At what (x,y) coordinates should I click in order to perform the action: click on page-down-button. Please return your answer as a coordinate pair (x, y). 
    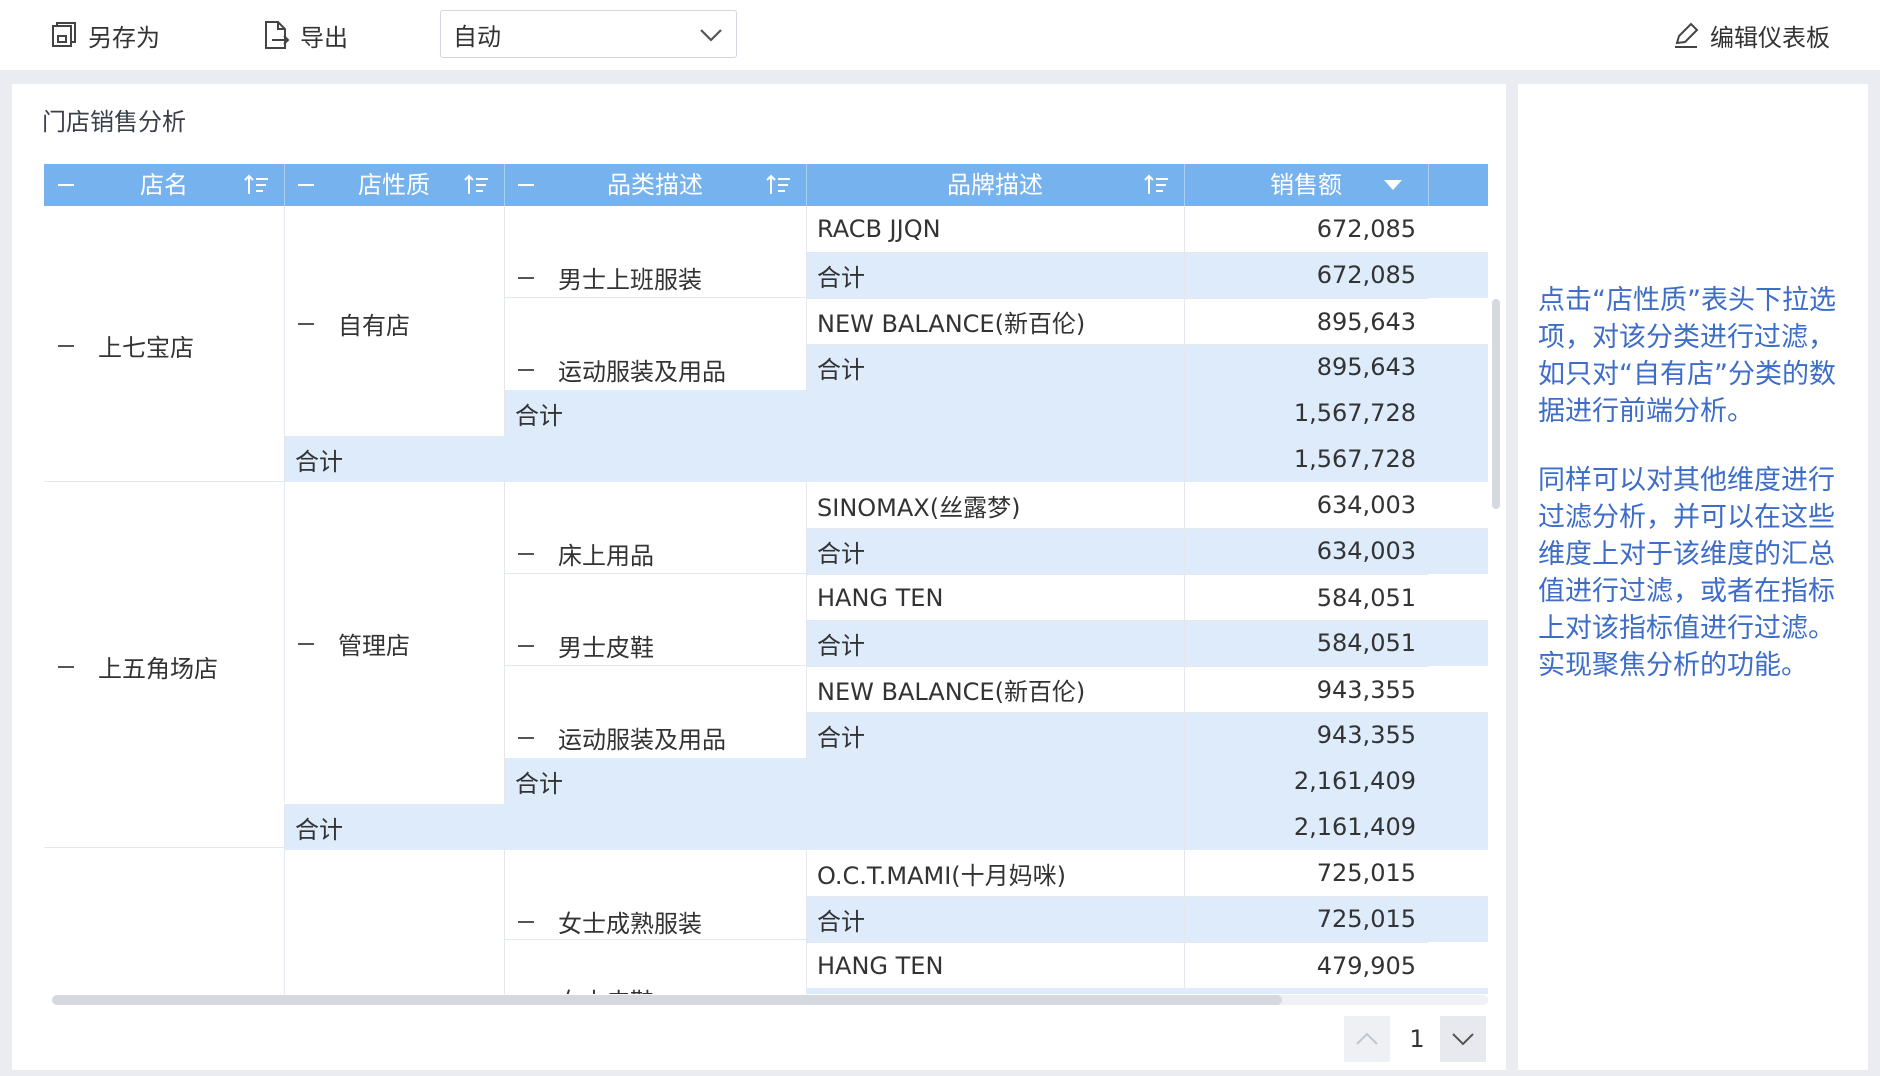
    Looking at the image, I should click on (1463, 1039).